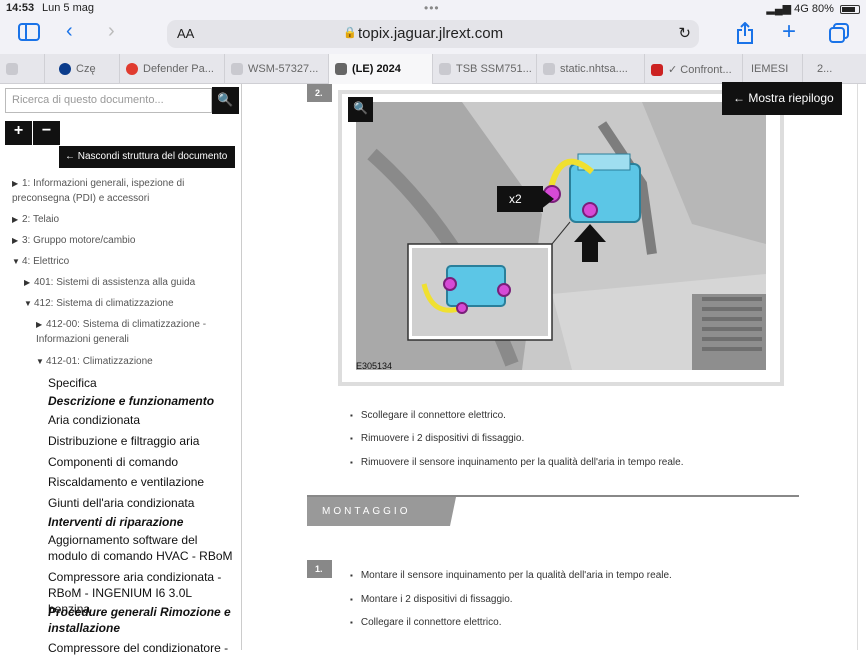  What do you see at coordinates (111, 31) in the screenshot?
I see `forward-icon: ›` at bounding box center [111, 31].